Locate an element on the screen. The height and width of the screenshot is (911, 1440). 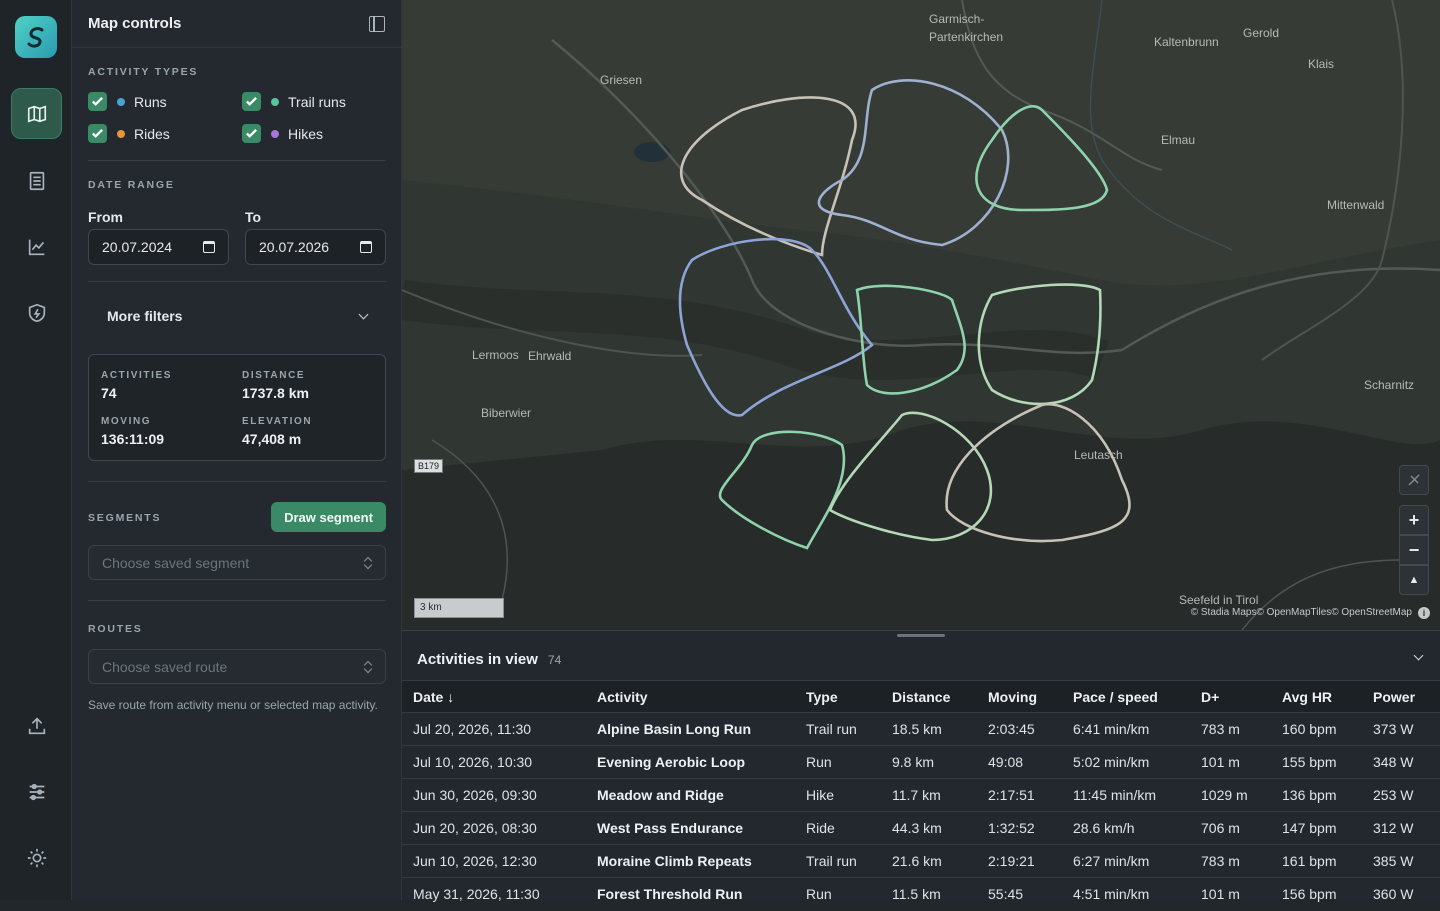
elevation-stat-value: 47,408 m is located at coordinates (272, 439).